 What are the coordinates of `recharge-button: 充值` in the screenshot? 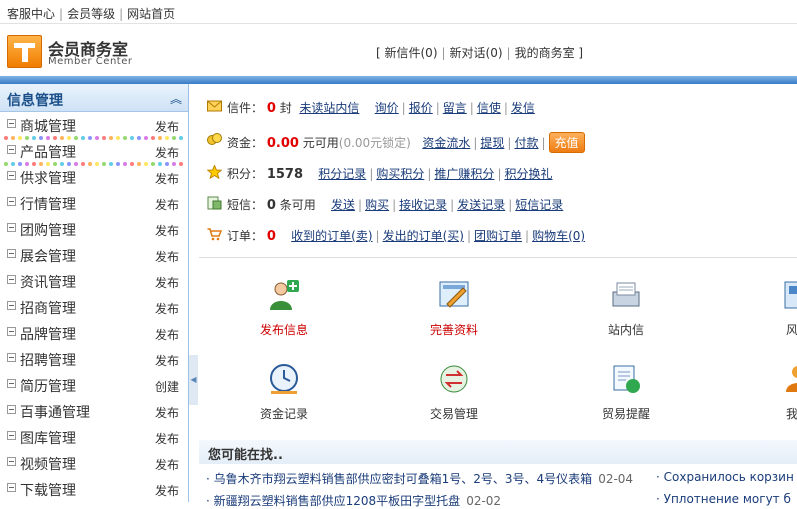 It's located at (566, 142).